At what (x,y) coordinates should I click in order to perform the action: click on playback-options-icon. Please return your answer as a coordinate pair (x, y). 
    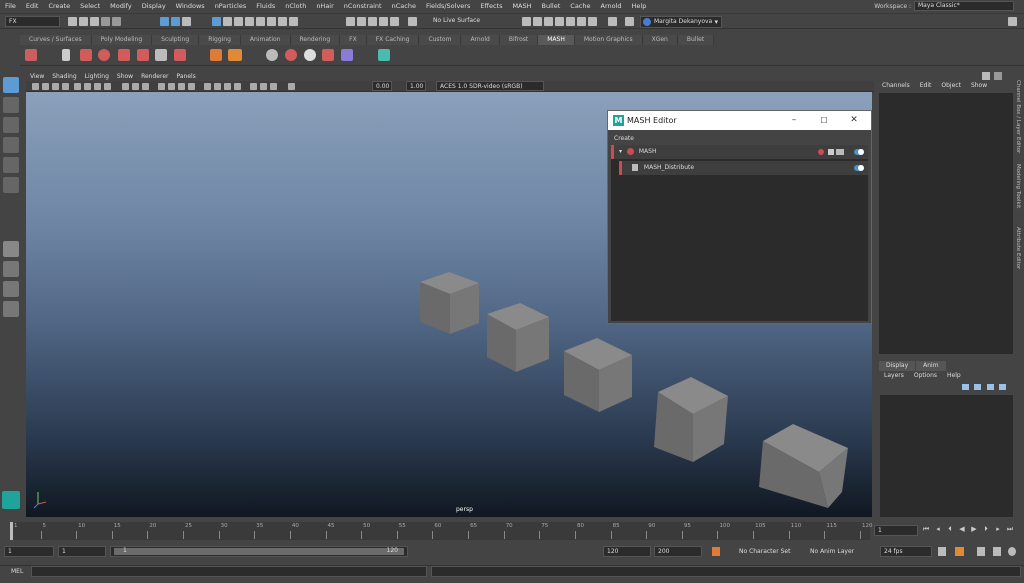
    Looking at the image, I should click on (997, 551).